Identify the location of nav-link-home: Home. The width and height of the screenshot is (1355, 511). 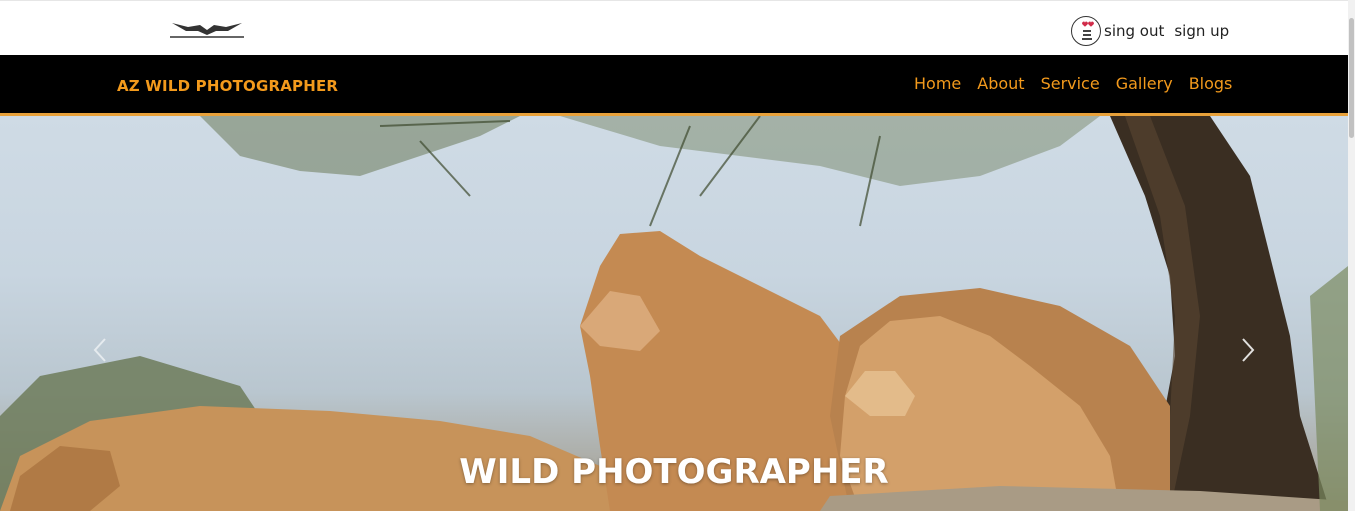
(937, 83).